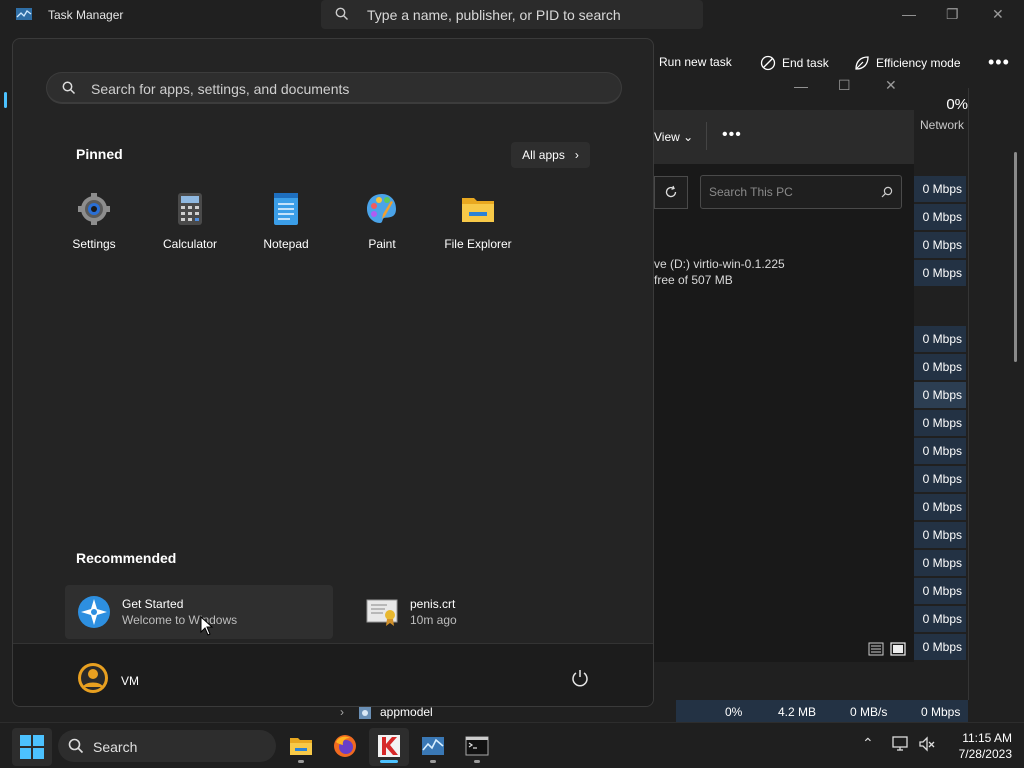  Describe the element at coordinates (433, 747) in the screenshot. I see `taskbar-task-manager` at that location.